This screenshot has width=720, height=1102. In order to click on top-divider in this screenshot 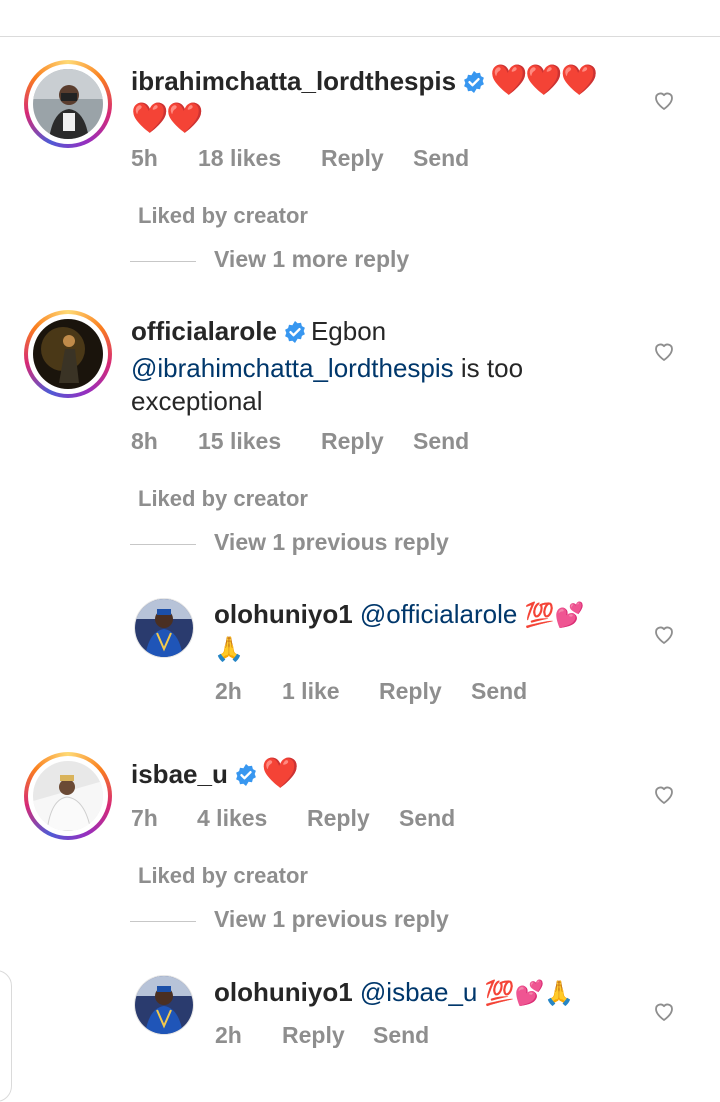, I will do `click(360, 36)`.